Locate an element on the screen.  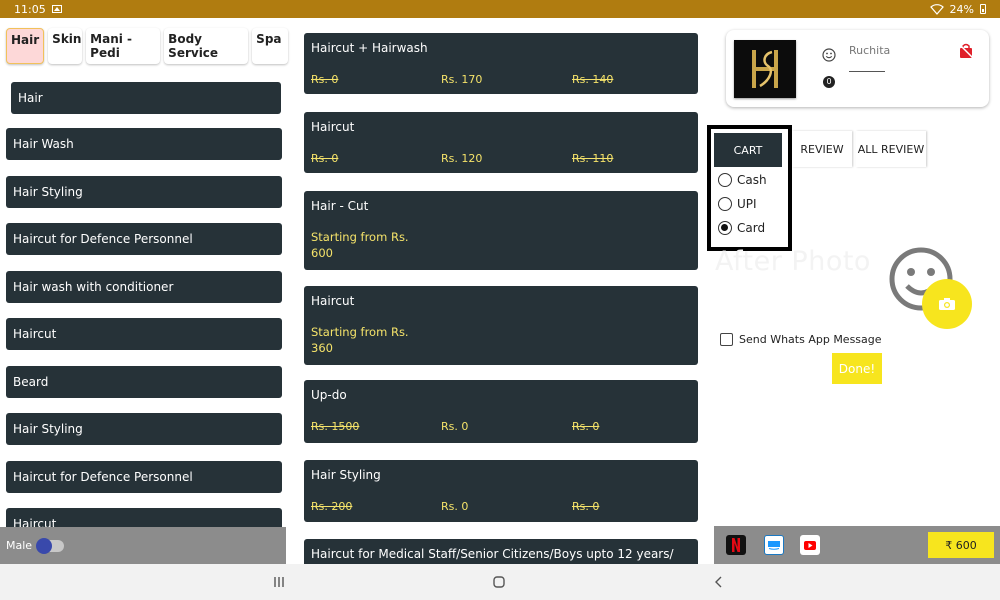
payment-option-cash: Cash is located at coordinates (742, 180).